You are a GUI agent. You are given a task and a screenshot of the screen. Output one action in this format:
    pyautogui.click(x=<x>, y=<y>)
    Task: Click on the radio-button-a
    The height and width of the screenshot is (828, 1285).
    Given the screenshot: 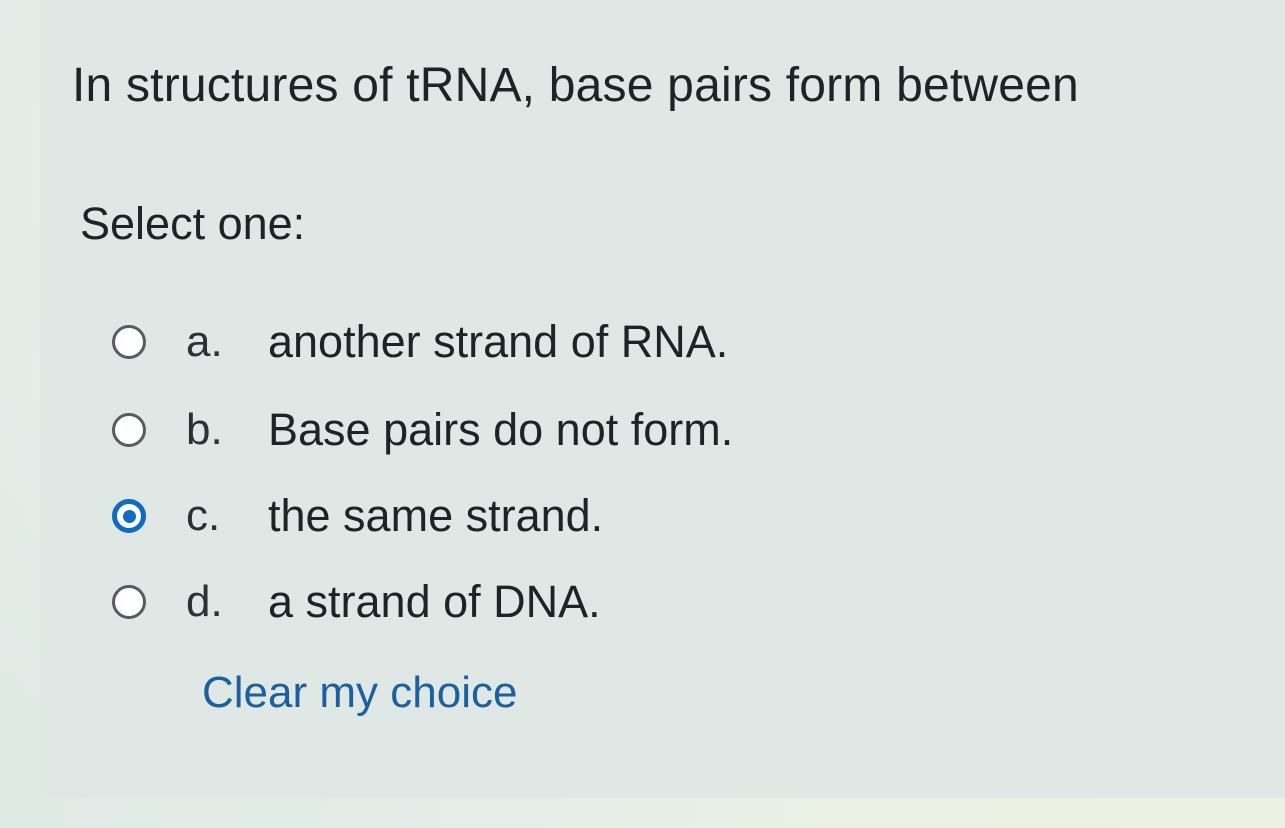 What is the action you would take?
    pyautogui.click(x=129, y=342)
    